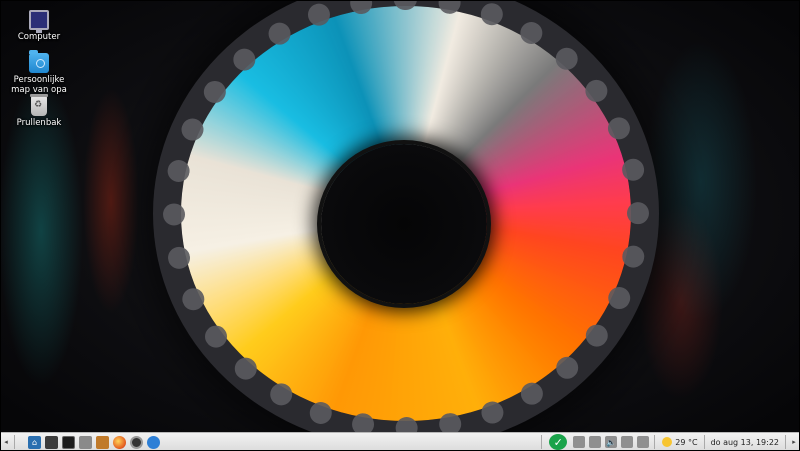  What do you see at coordinates (611, 442) in the screenshot?
I see `volume-icon: 🔈` at bounding box center [611, 442].